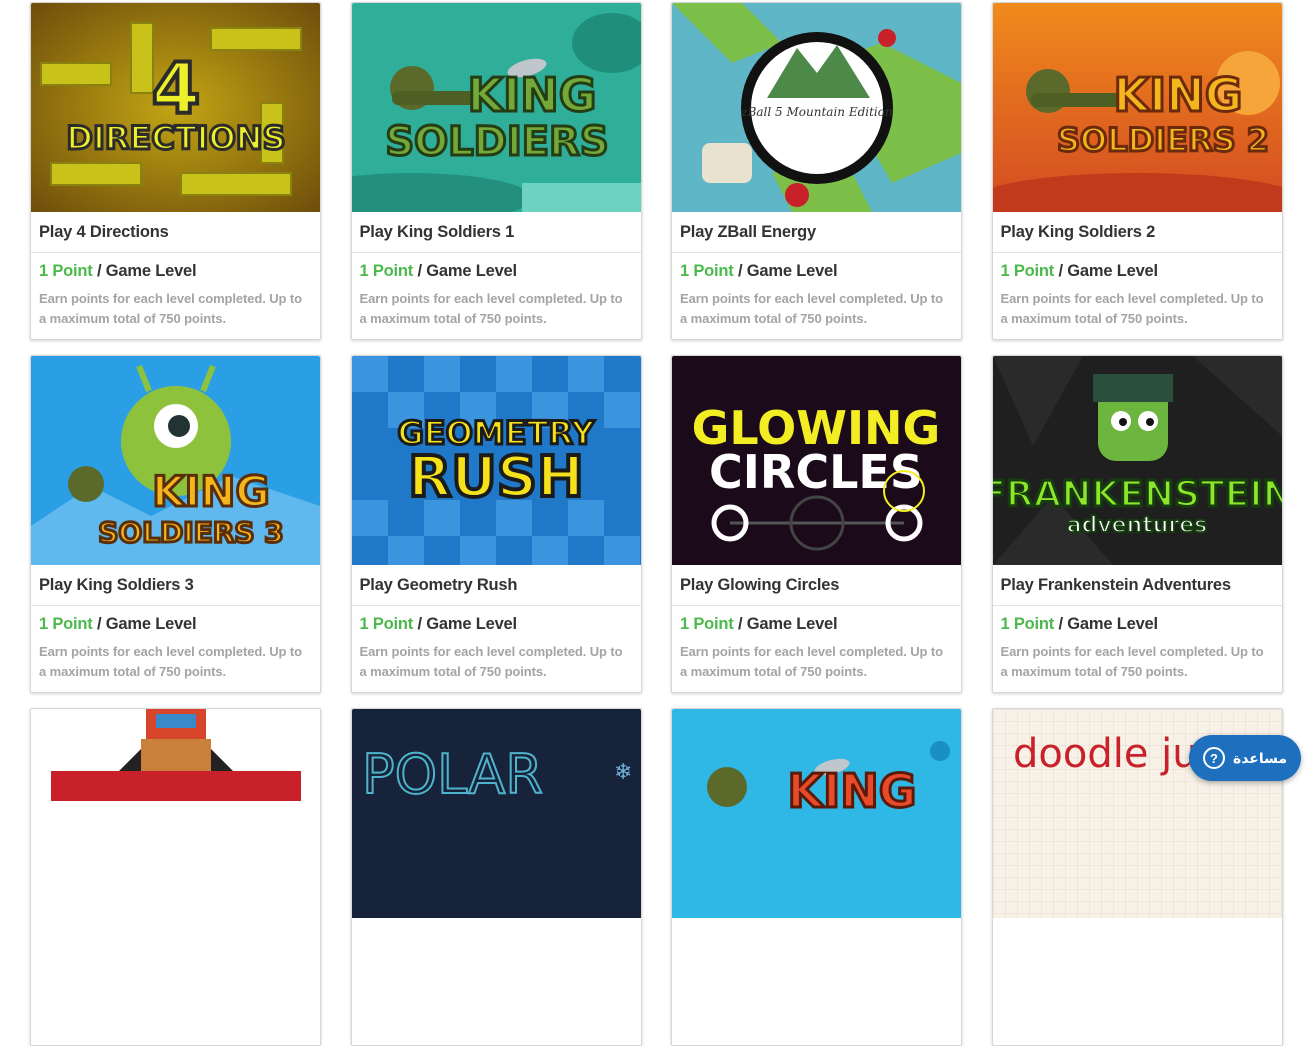 This screenshot has width=1313, height=1046. I want to click on game-card: KING, so click(816, 877).